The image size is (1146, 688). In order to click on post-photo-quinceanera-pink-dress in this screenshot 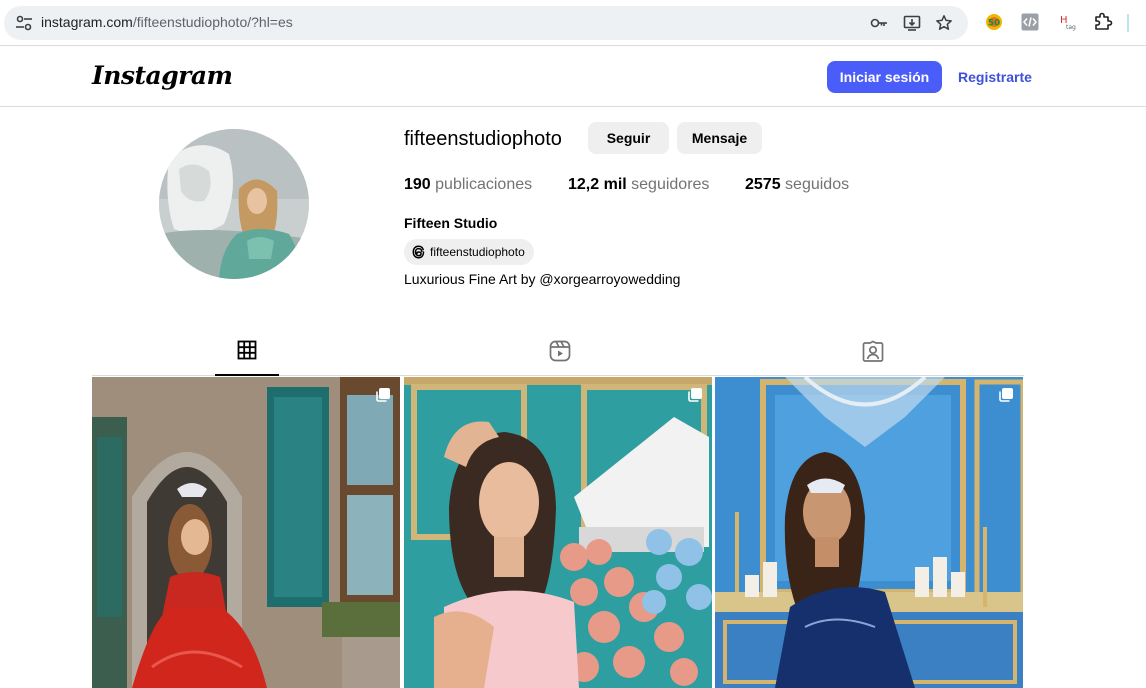, I will do `click(558, 532)`.